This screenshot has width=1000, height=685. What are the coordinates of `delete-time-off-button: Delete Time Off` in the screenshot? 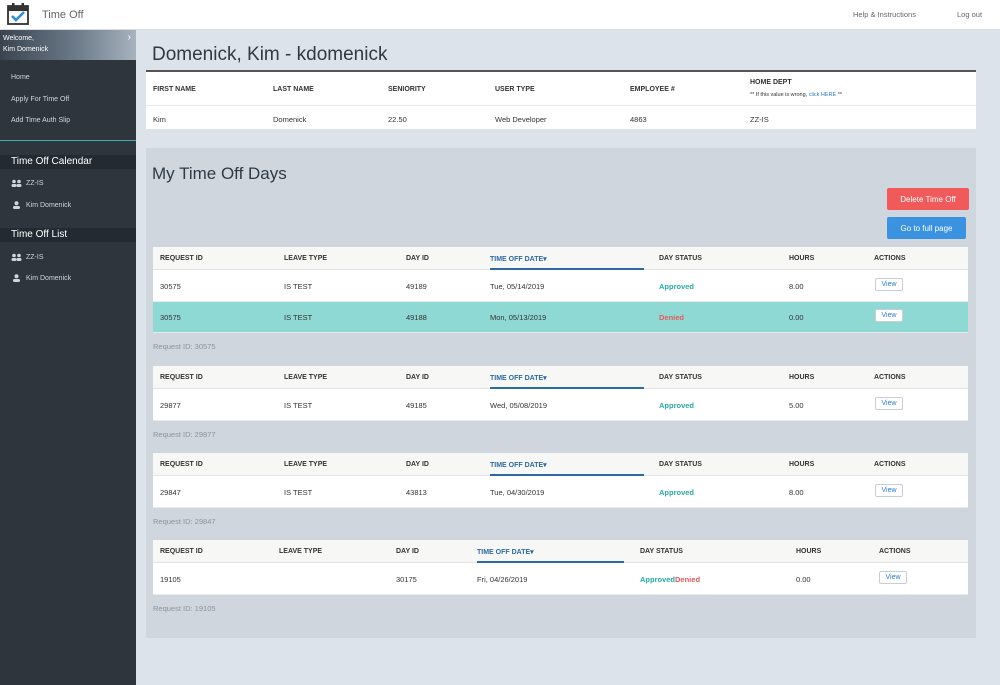 It's located at (928, 199).